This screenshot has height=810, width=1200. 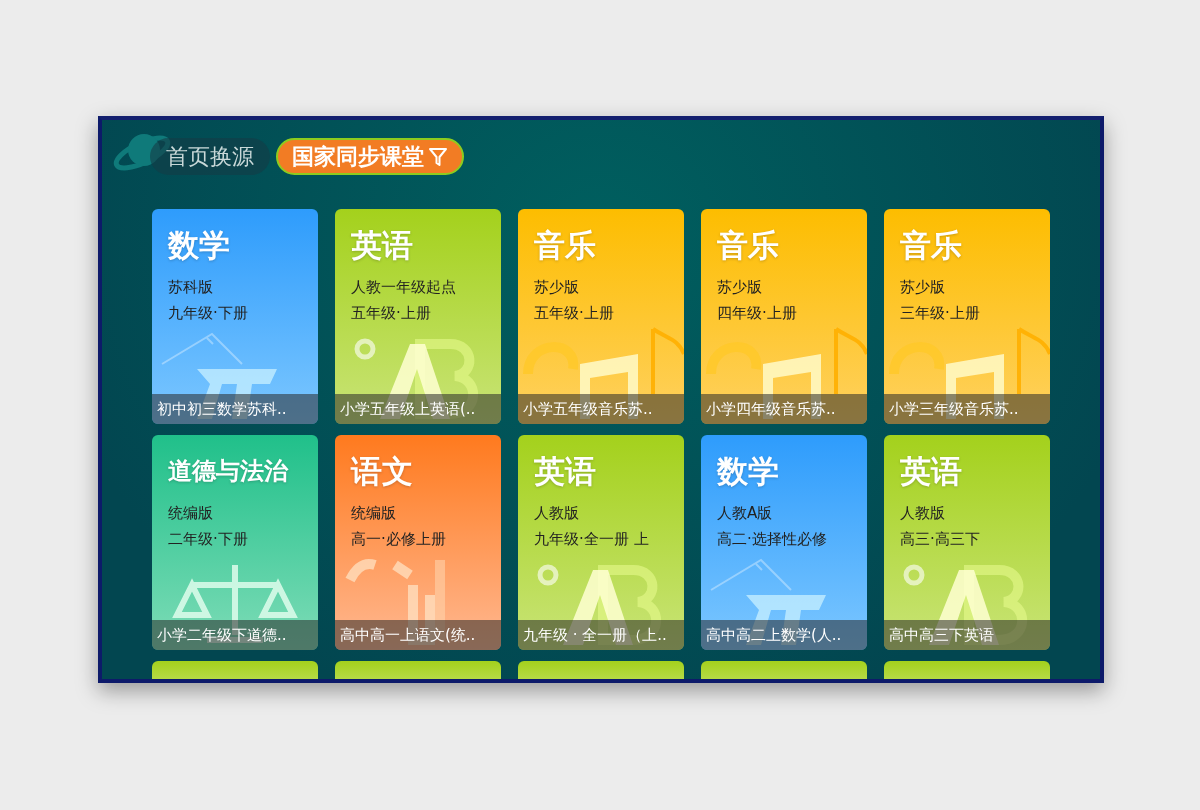 I want to click on course-caption: 高中高二上数学(人.., so click(x=784, y=635).